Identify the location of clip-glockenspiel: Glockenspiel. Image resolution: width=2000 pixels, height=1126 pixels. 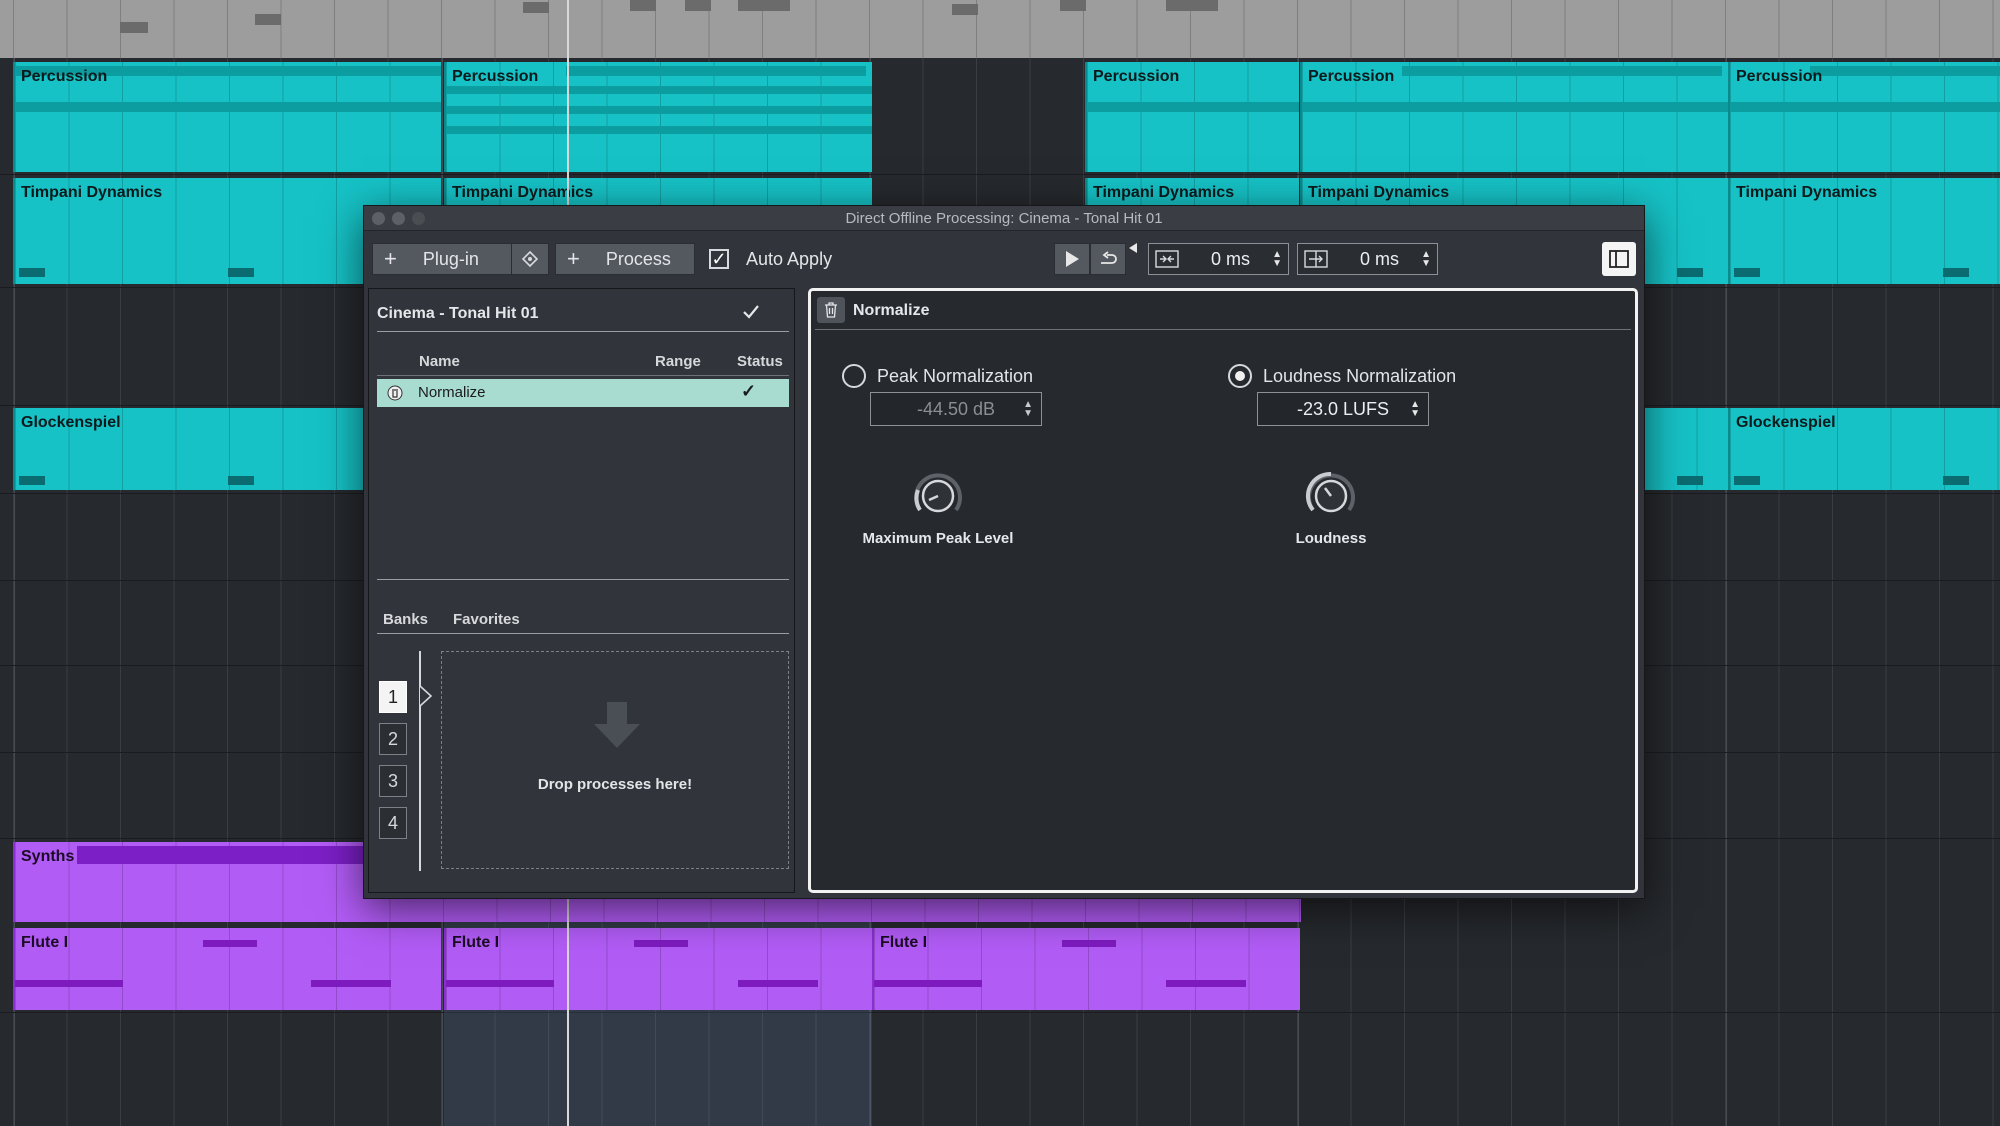
(1864, 449).